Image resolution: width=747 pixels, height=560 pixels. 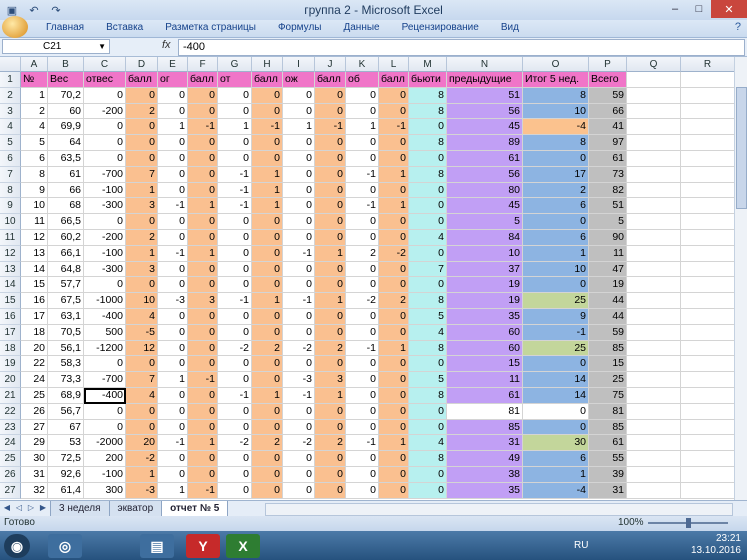 I want to click on table-cell: 35, so click(x=485, y=490).